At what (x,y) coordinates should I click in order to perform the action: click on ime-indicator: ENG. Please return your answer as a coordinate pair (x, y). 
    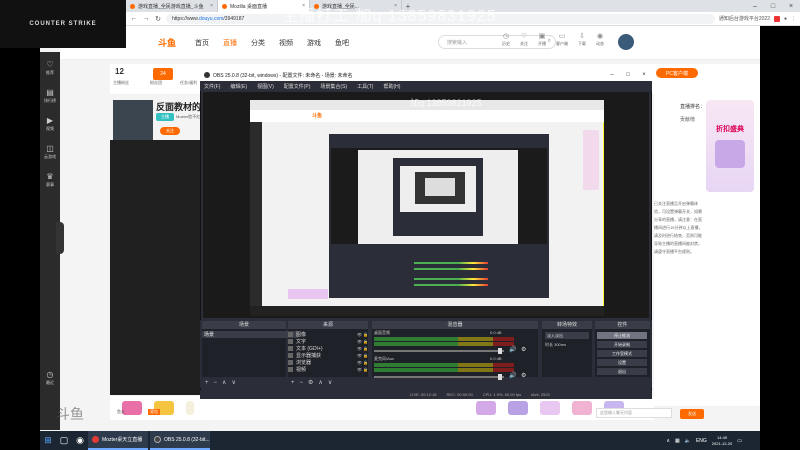
    Looking at the image, I should click on (701, 441).